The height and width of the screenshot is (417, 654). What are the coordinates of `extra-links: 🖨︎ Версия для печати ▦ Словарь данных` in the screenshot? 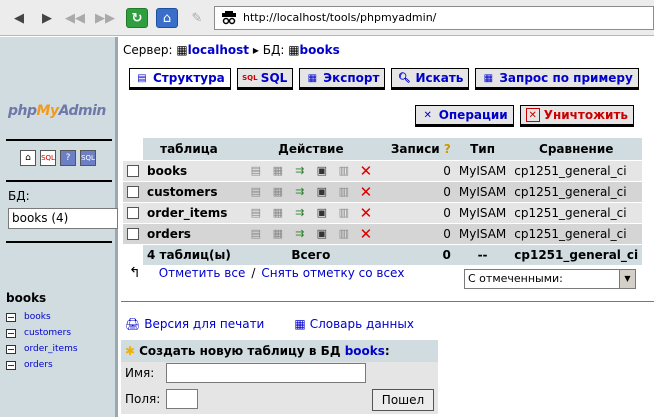 It's located at (269, 324).